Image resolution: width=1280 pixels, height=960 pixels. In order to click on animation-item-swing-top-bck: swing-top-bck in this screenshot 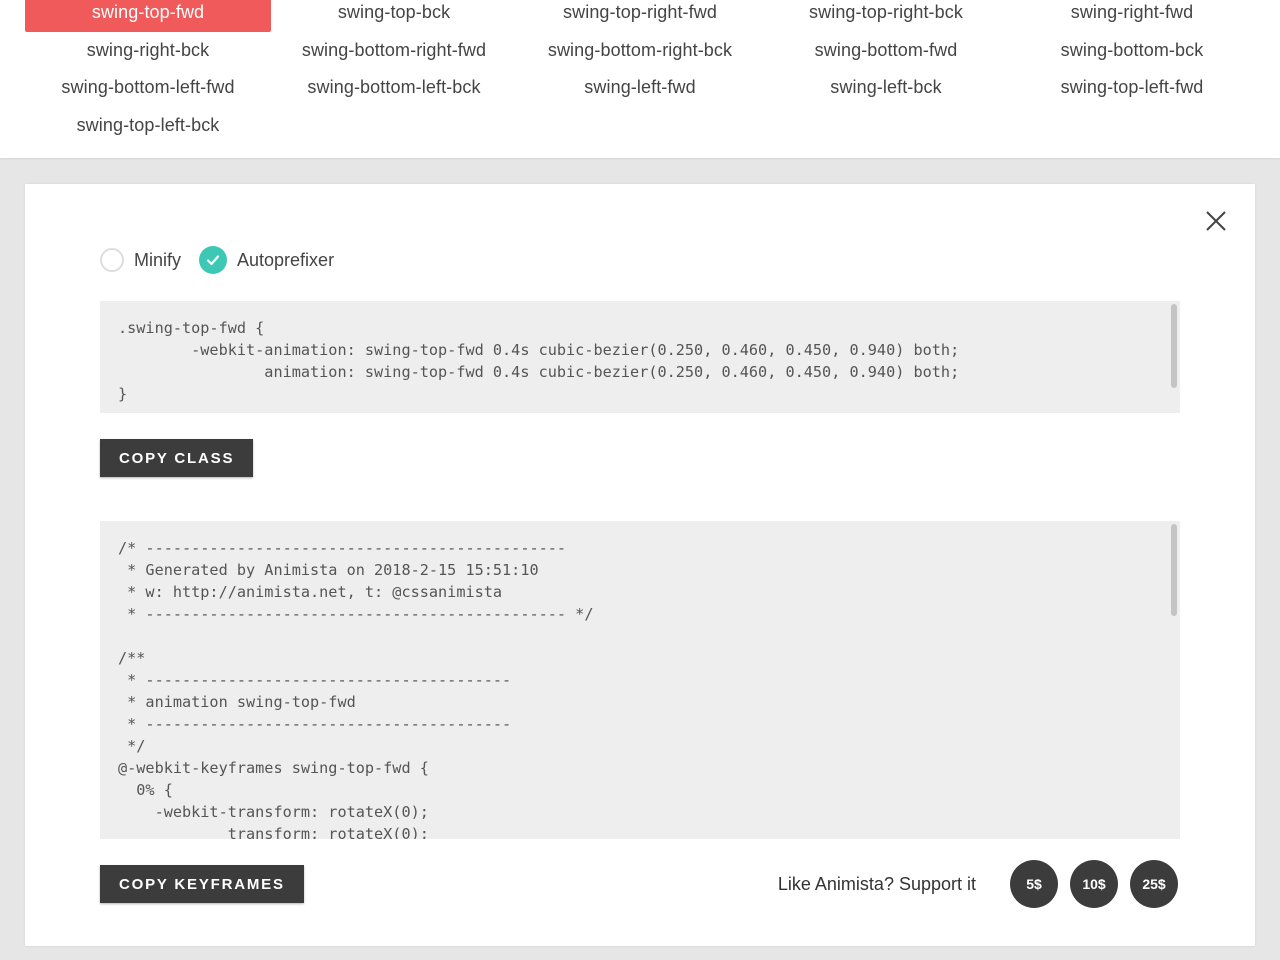, I will do `click(394, 16)`.